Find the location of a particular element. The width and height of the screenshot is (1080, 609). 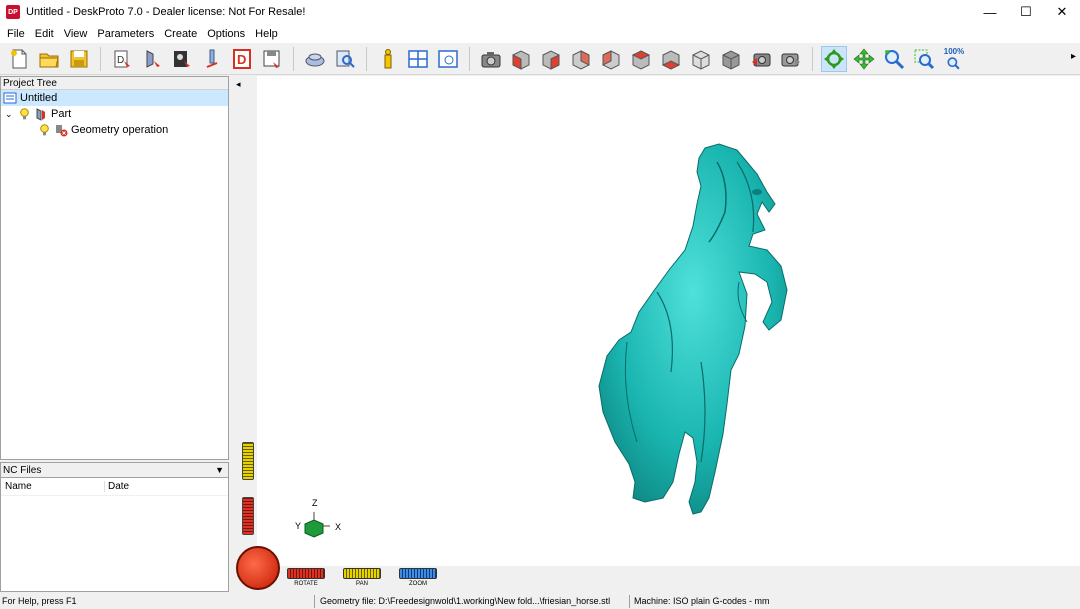

camera-icon is located at coordinates (491, 59).